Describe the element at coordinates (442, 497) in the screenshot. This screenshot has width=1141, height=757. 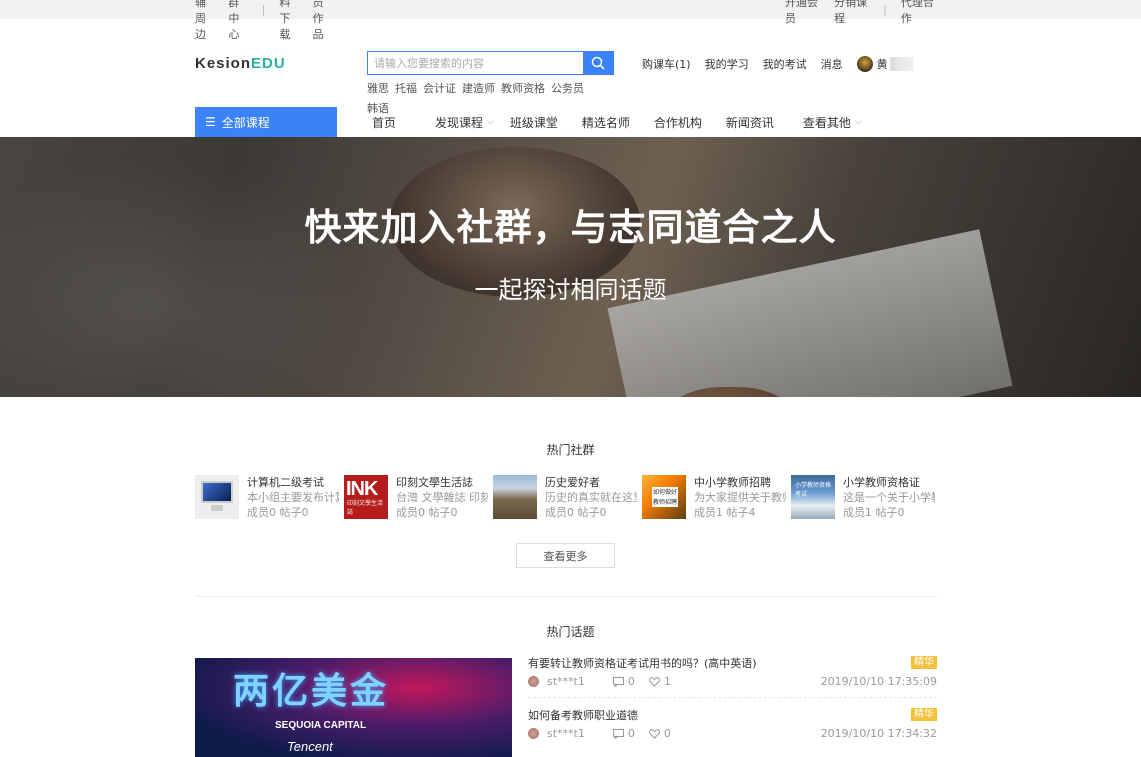
I see `group-desc: 台灣 文學雜誌 印刻` at that location.